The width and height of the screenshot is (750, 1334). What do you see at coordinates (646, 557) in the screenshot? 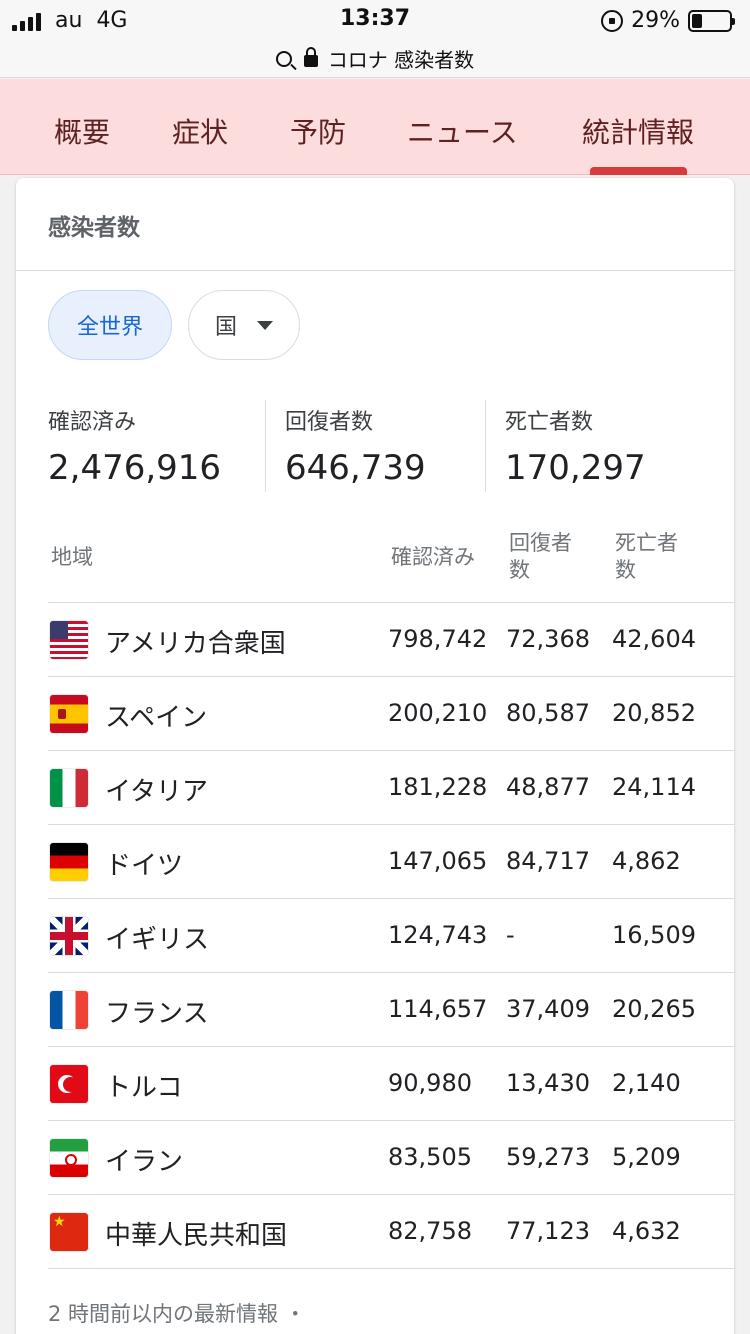
I see `header-deaths: 死亡者 数` at bounding box center [646, 557].